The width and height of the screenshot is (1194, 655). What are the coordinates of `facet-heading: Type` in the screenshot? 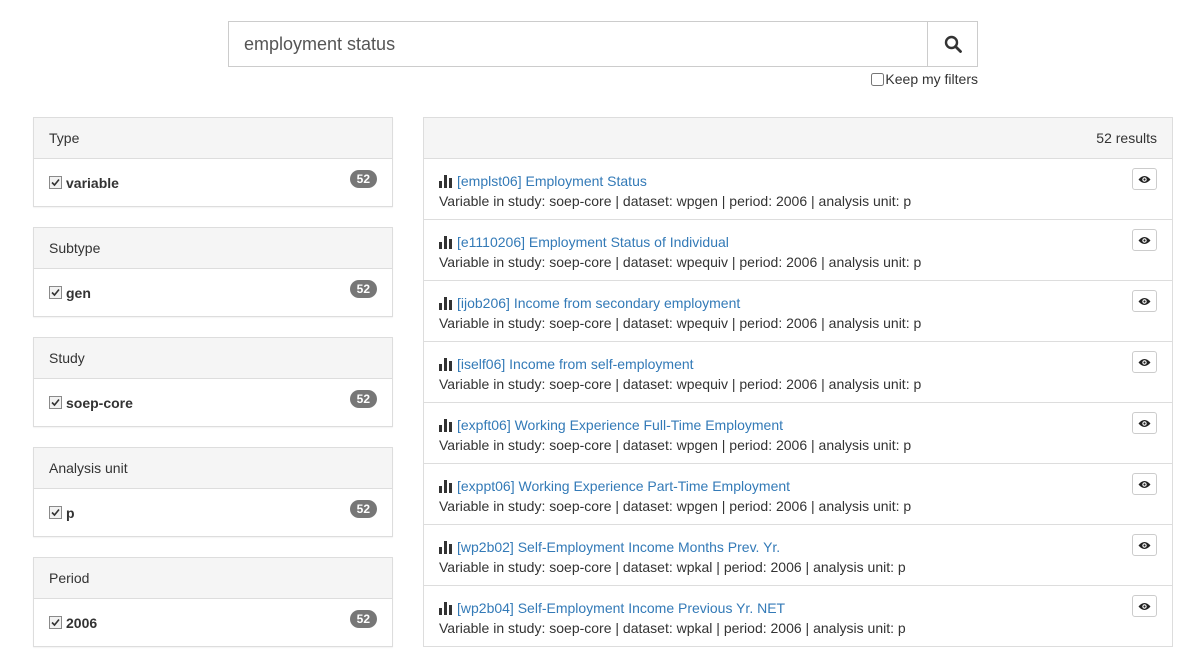 It's located at (213, 138).